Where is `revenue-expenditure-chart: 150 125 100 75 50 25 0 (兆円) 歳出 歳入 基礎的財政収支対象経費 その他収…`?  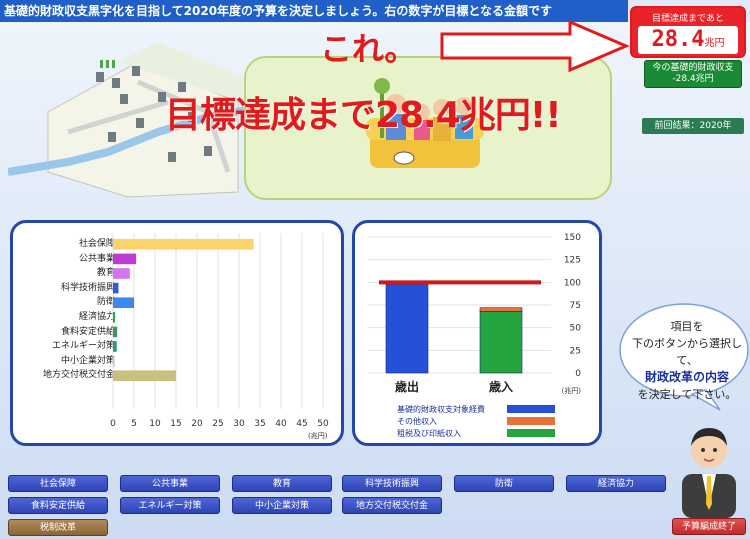 revenue-expenditure-chart: 150 125 100 75 50 25 0 (兆円) 歳出 歳入 基礎的財政収支対象経費 その他収… is located at coordinates (477, 333).